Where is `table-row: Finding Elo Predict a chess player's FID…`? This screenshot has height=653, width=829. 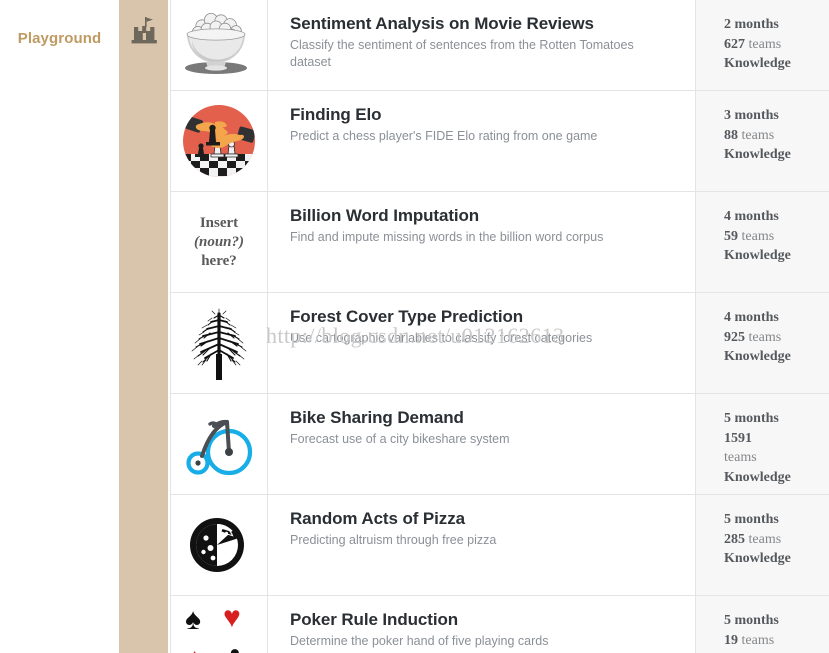
table-row: Finding Elo Predict a chess player's FID… is located at coordinates (500, 141).